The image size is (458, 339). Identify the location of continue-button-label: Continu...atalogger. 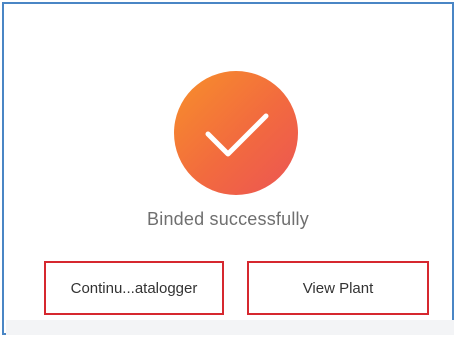
(134, 288).